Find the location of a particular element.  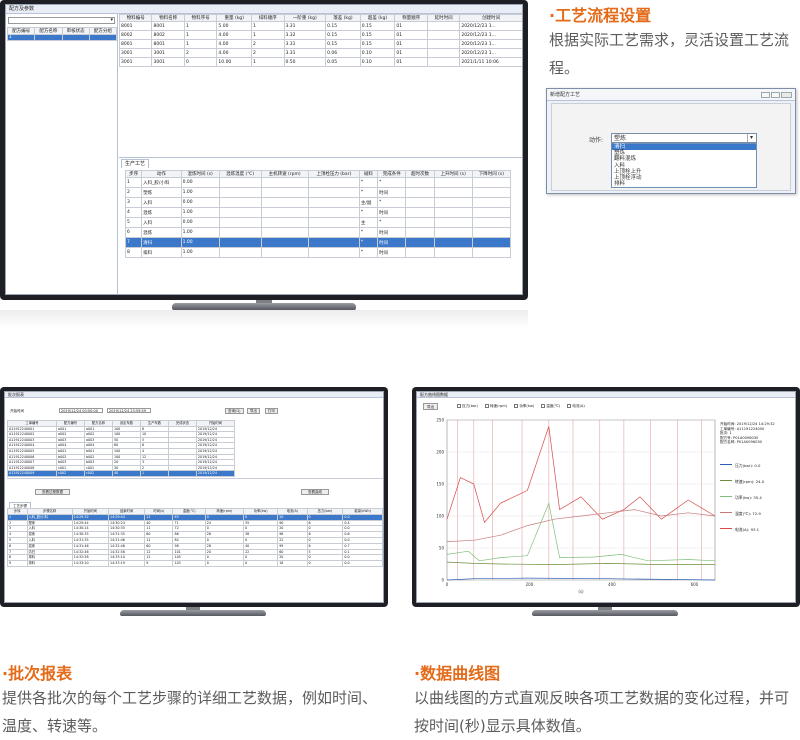

table-row: 5 入料 0.00 主 * is located at coordinates (318, 222).